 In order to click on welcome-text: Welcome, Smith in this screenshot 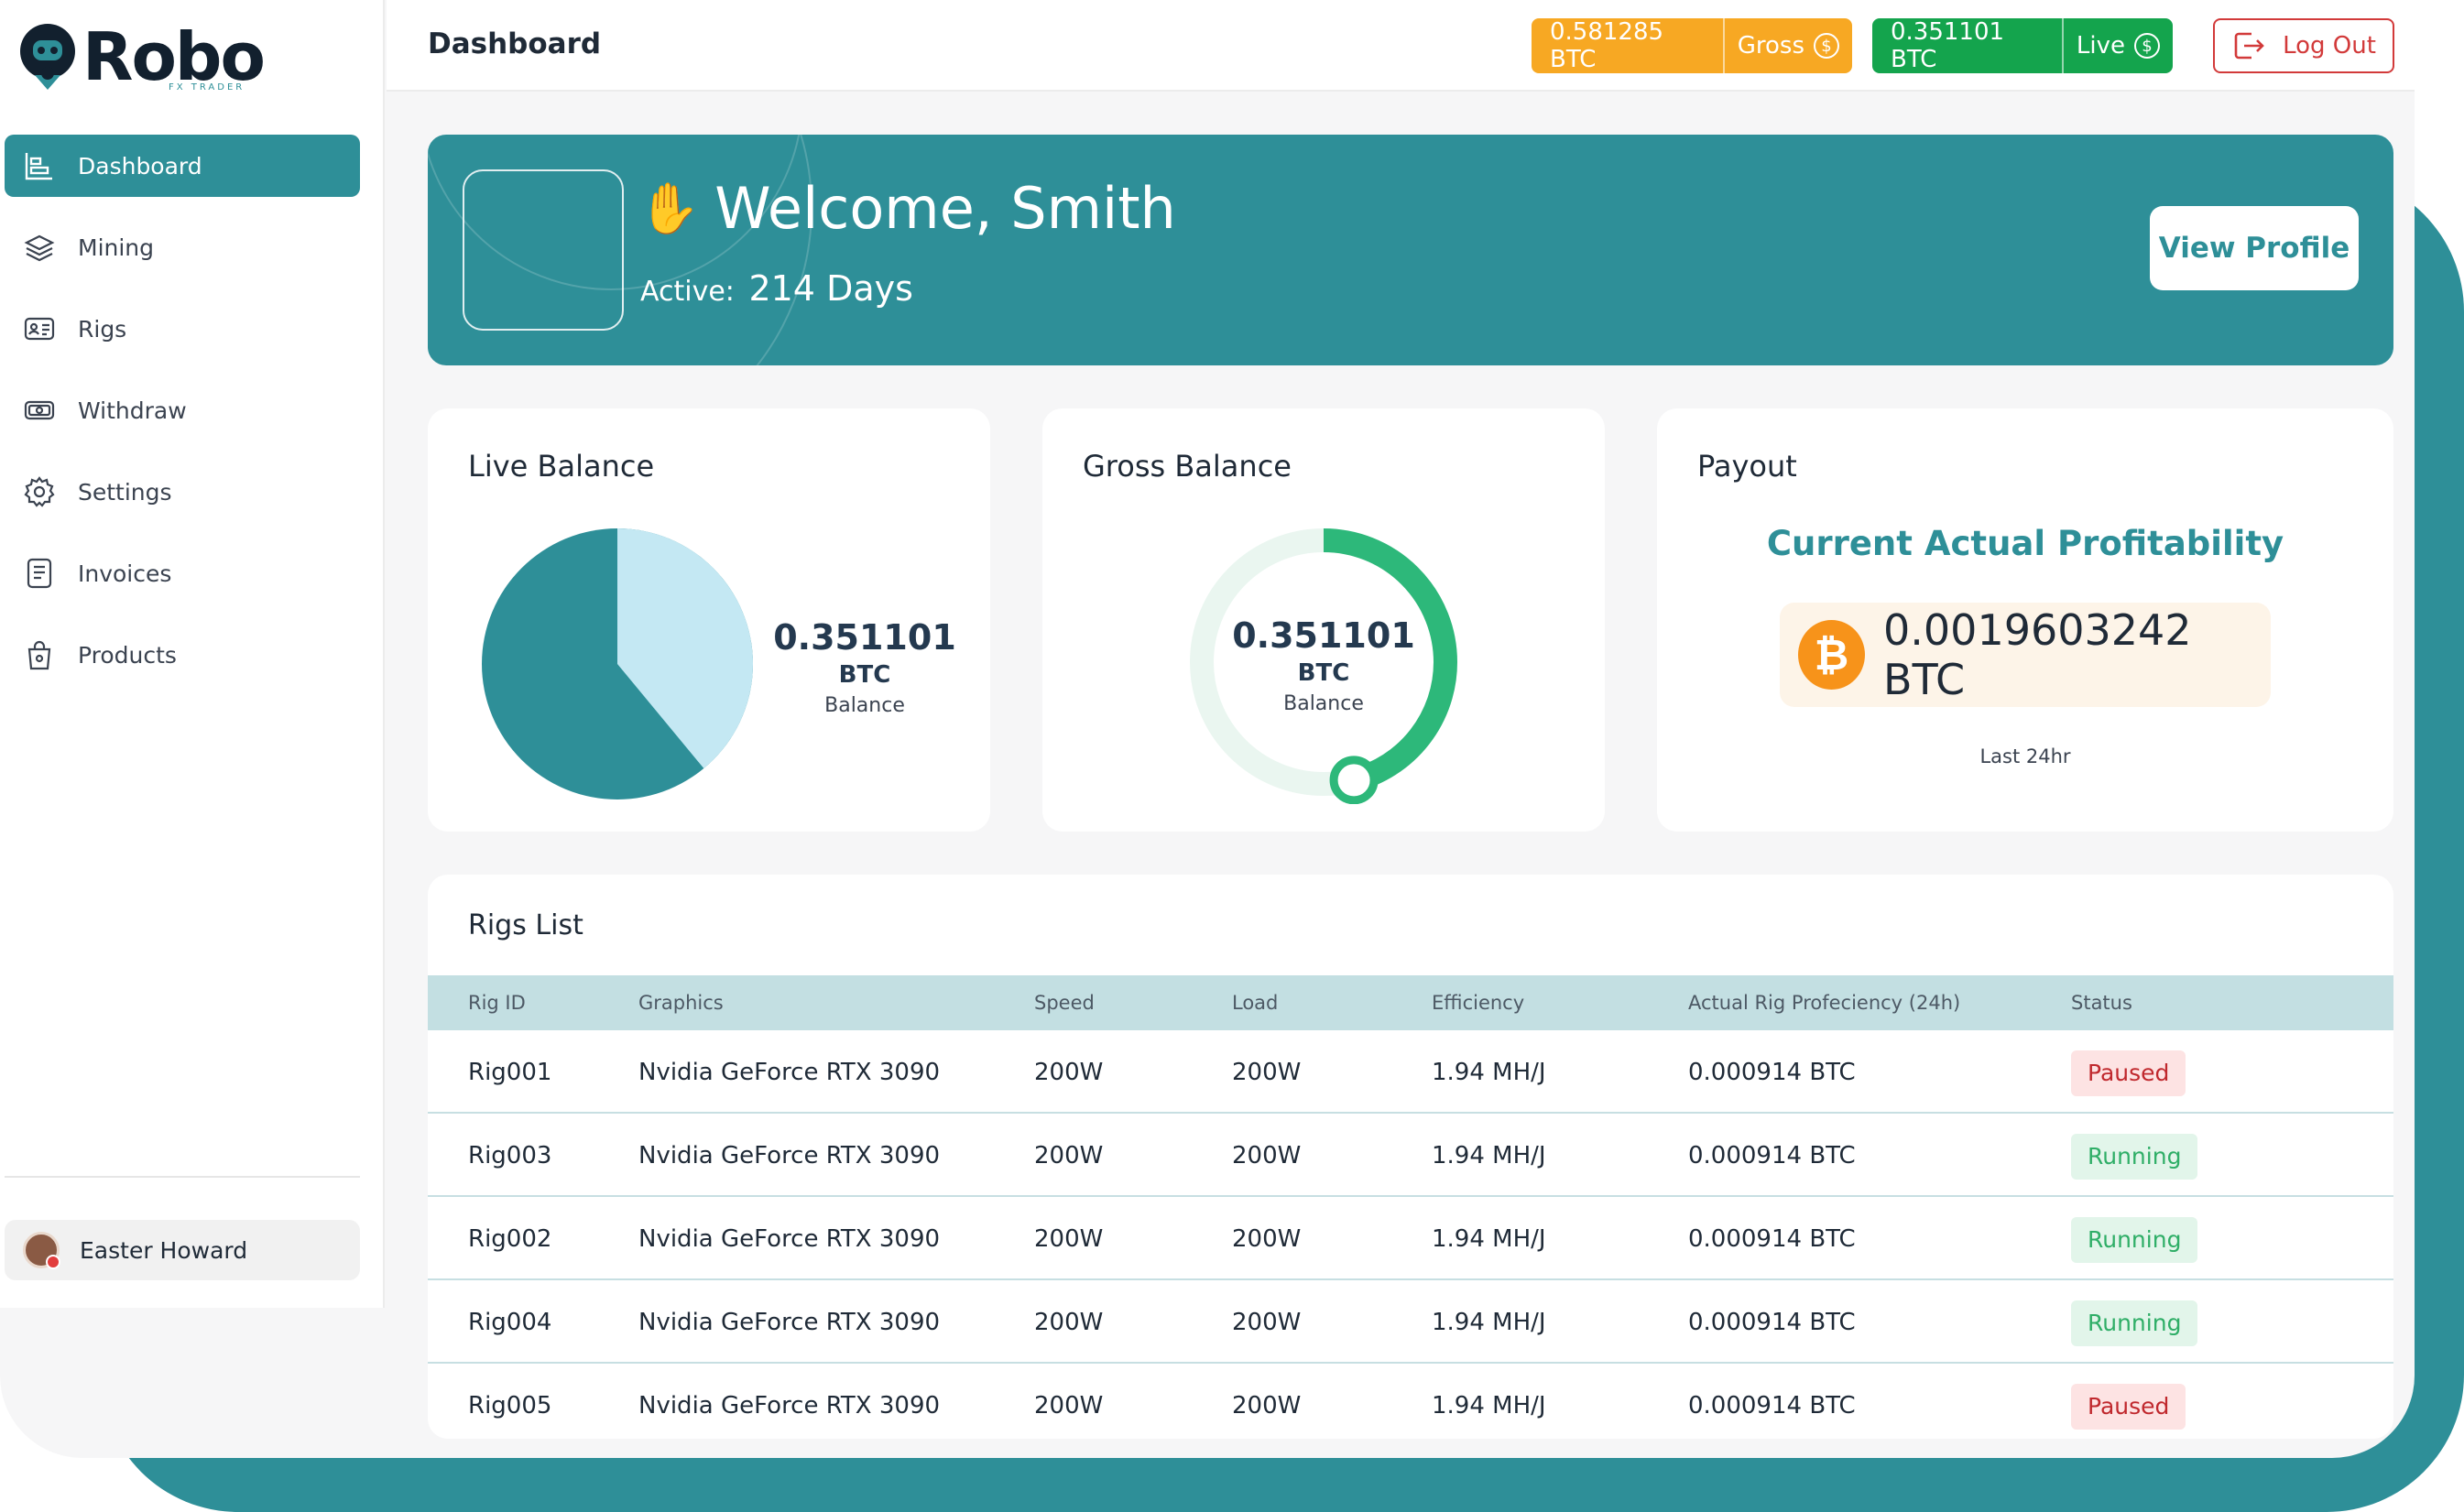, I will do `click(945, 208)`.